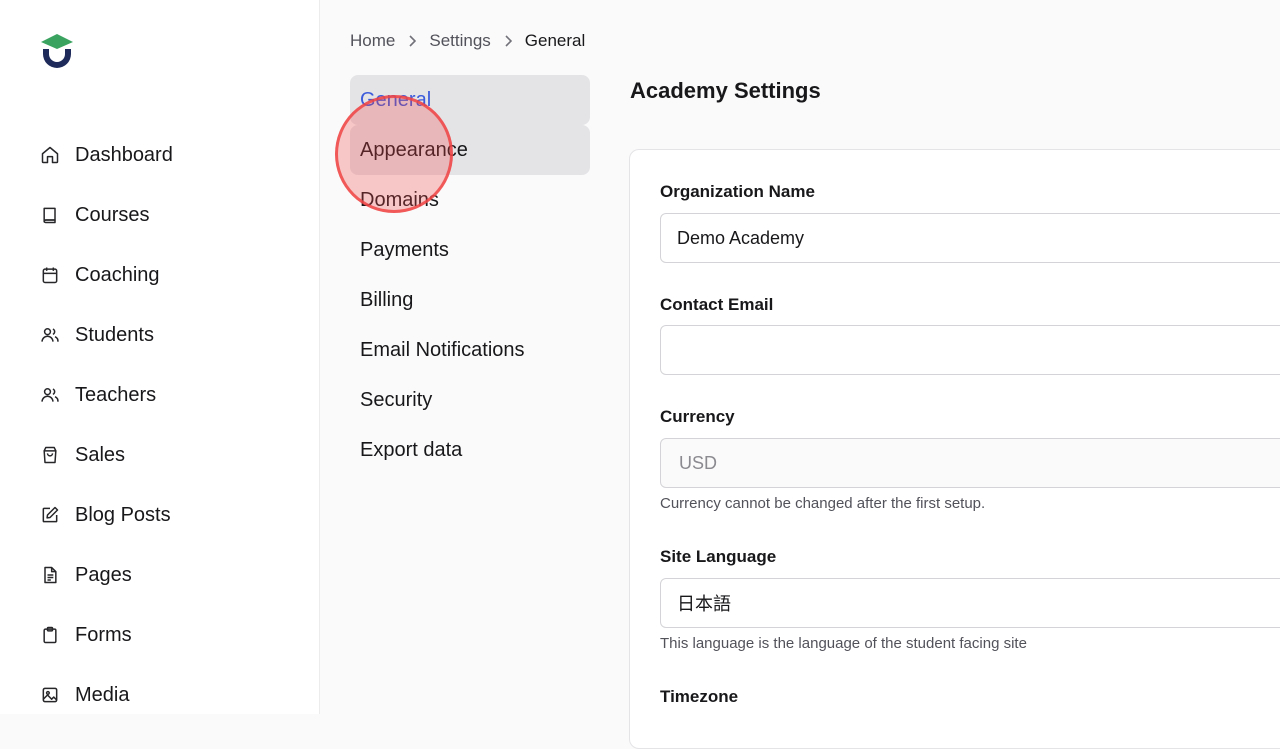 The width and height of the screenshot is (1280, 749). What do you see at coordinates (160, 635) in the screenshot?
I see `sidebar-item-forms: Forms` at bounding box center [160, 635].